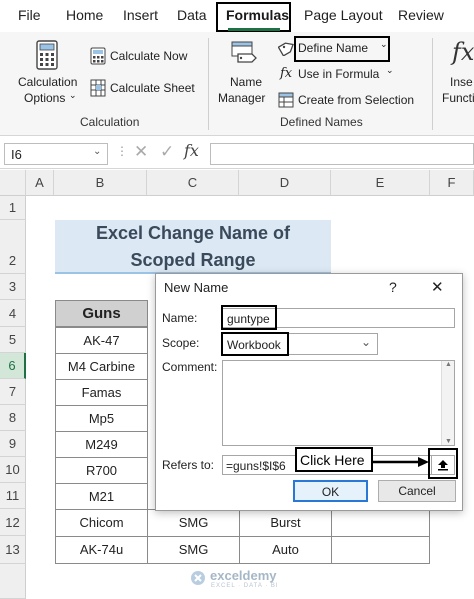 The image size is (474, 599). Describe the element at coordinates (330, 491) in the screenshot. I see `ok-button: OK` at that location.